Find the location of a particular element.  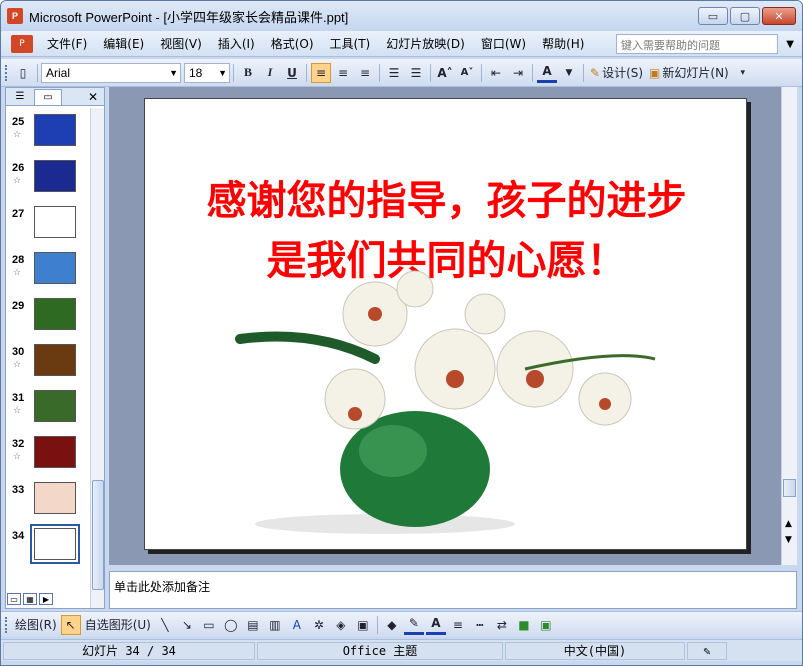

bulleted-list-icon: ☰ is located at coordinates (416, 73).